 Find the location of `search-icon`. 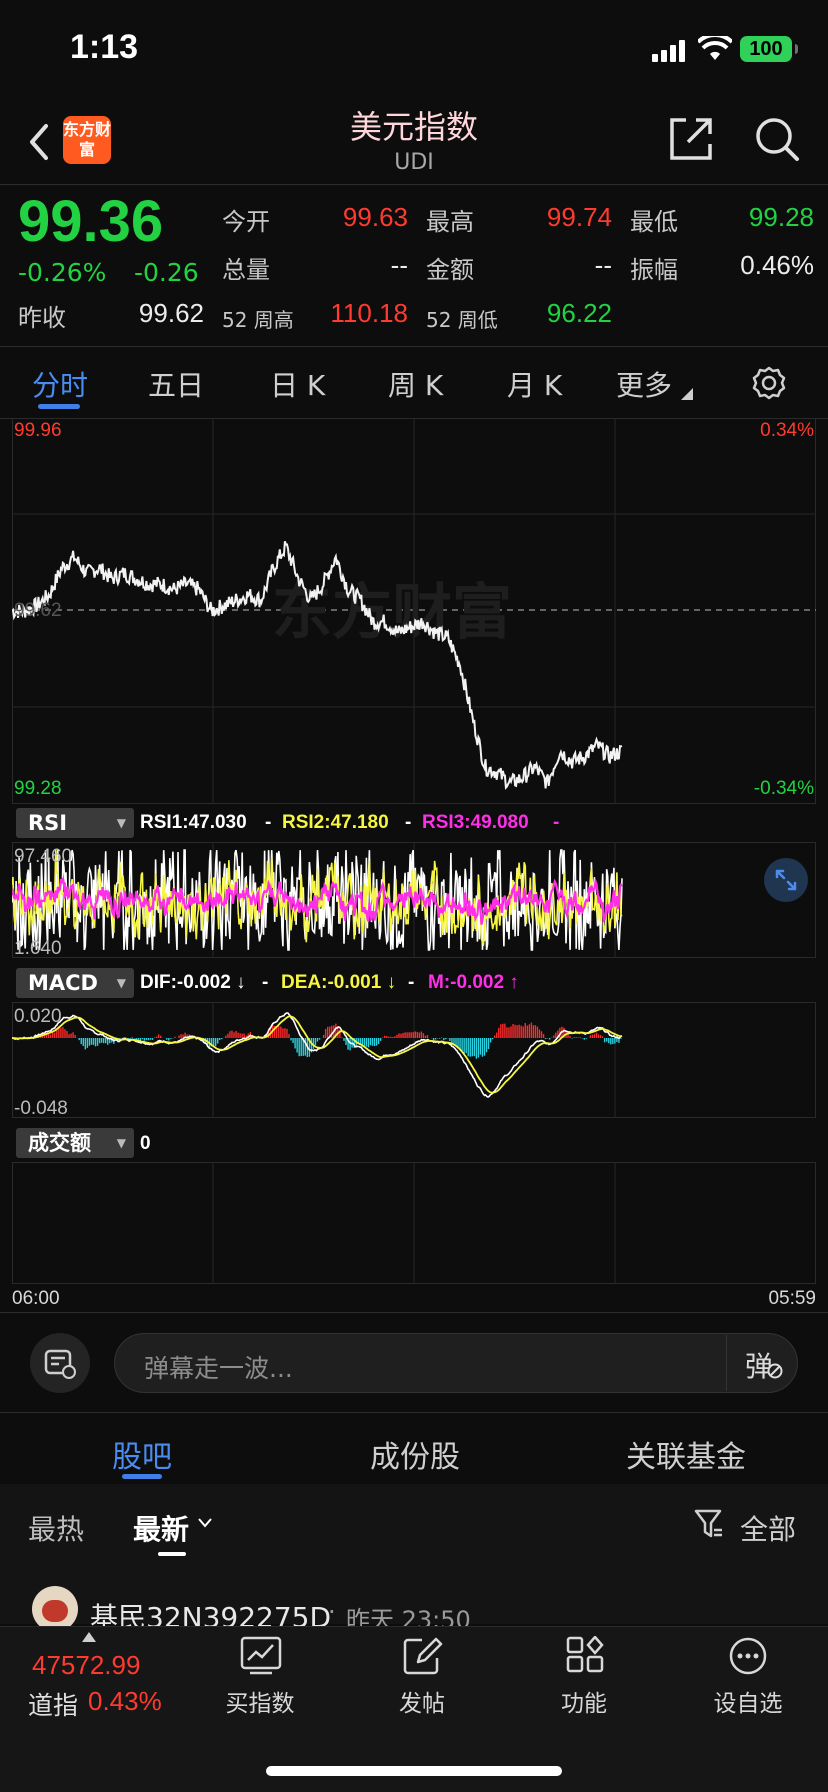

search-icon is located at coordinates (777, 139).